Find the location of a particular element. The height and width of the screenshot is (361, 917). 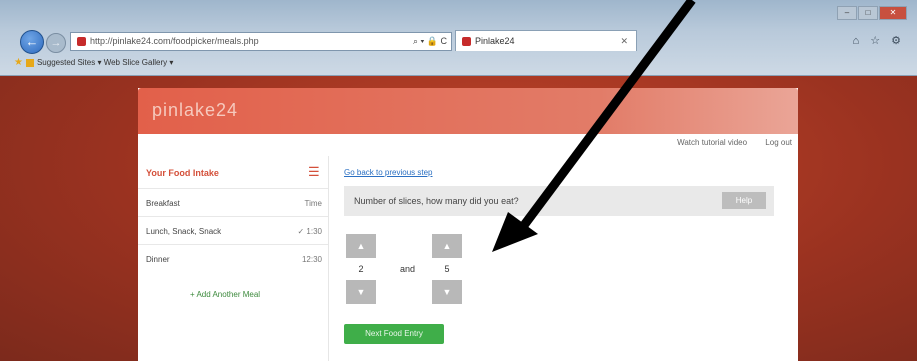

minimize-button: – is located at coordinates (847, 13).